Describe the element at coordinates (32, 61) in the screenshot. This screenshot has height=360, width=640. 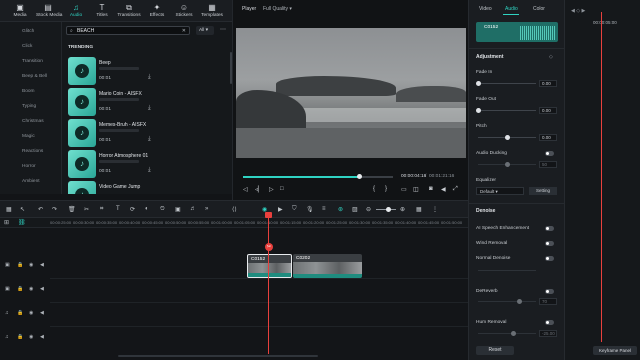
I see `category-item: Transition` at that location.